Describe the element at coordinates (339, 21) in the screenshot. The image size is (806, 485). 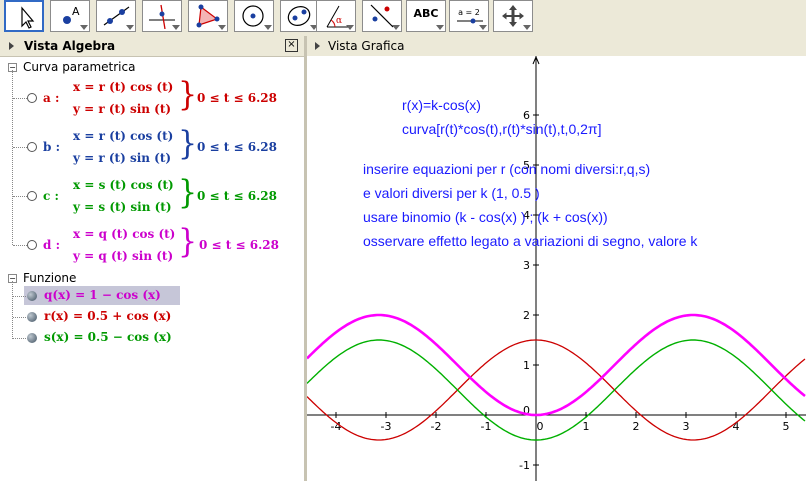
I see `svg-text: α` at that location.